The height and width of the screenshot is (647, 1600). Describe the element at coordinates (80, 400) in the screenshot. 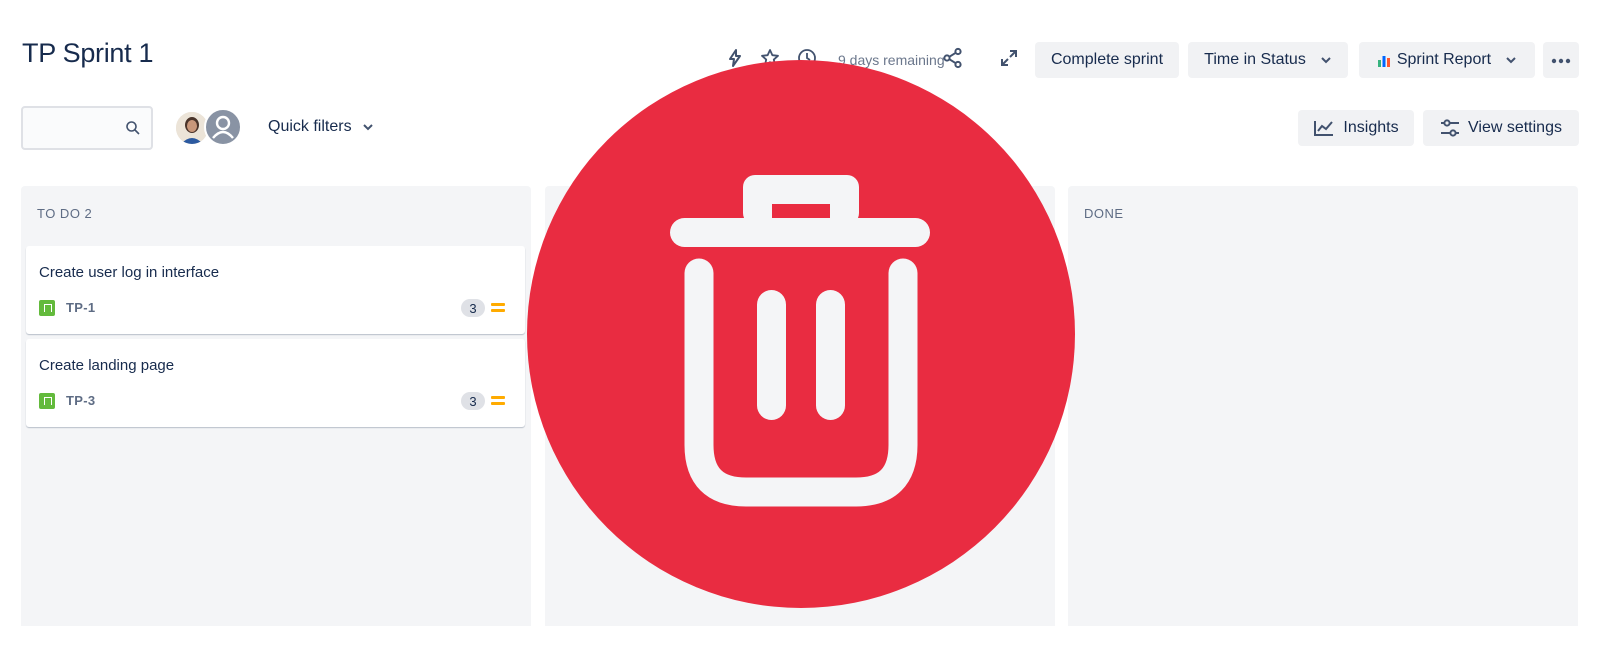

I see `issue-key: TP-3` at that location.